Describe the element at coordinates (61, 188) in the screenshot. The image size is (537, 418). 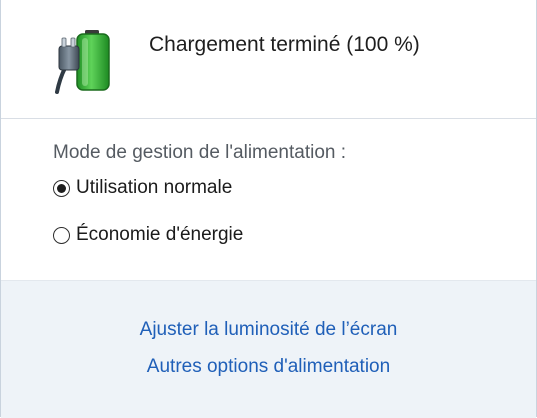
I see `radio-selected-icon` at that location.